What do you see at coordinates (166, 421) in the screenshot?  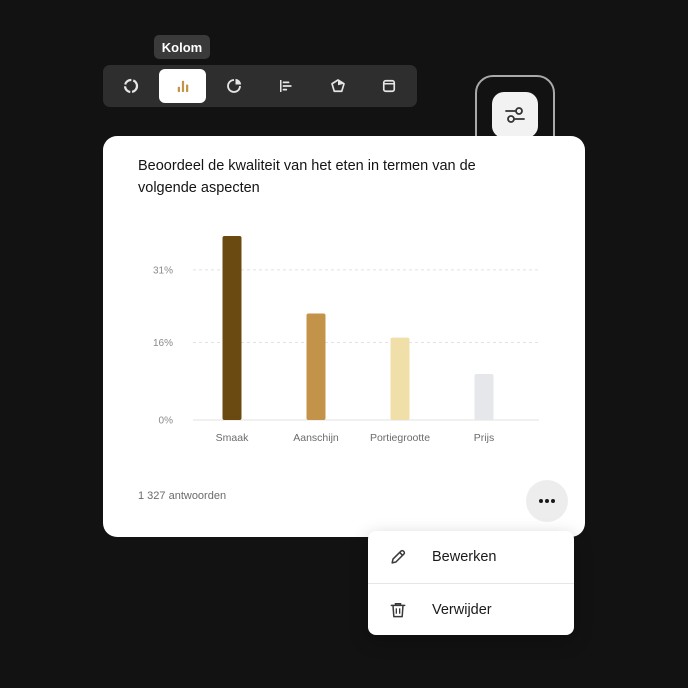 I see `y-tick-label: 0%` at bounding box center [166, 421].